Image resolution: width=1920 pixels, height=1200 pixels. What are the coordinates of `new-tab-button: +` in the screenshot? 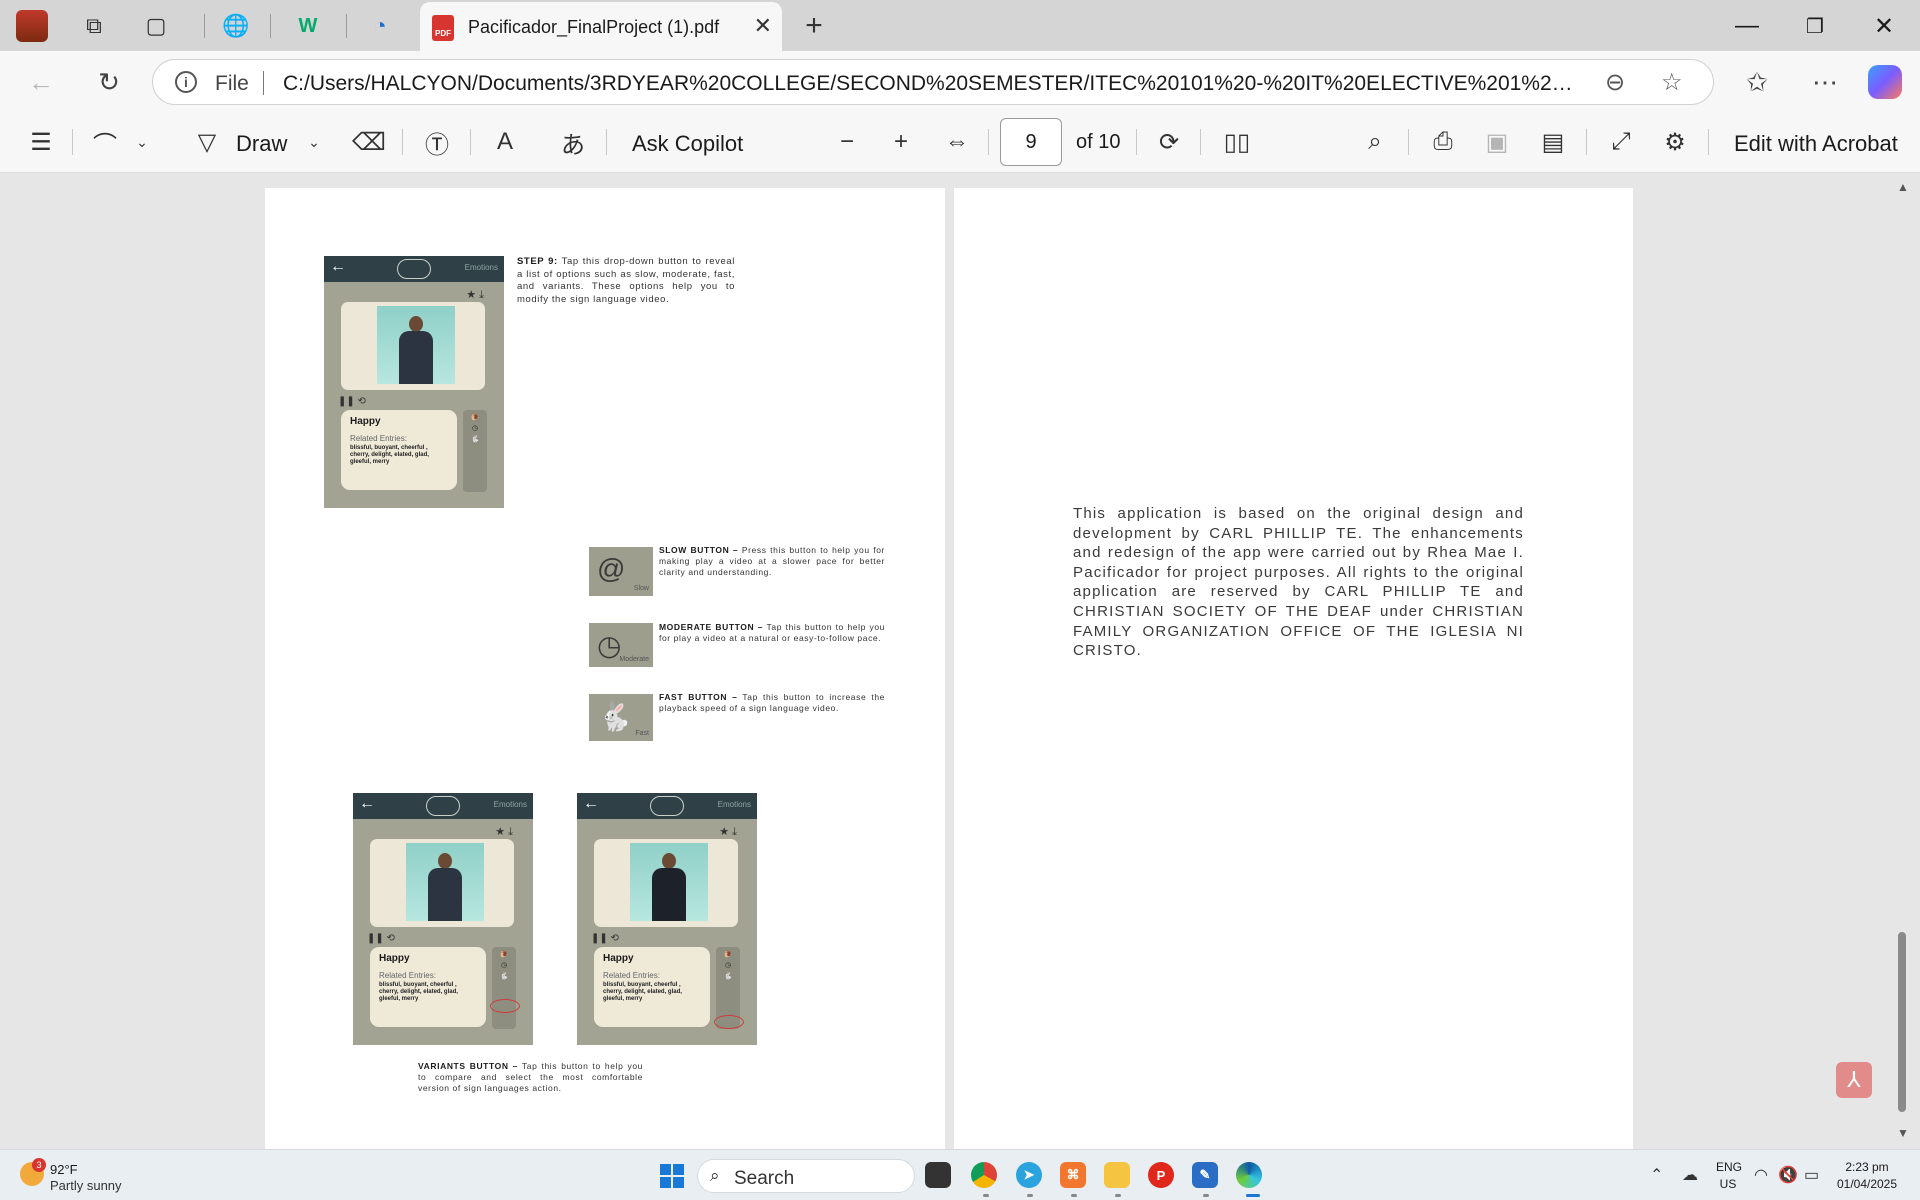 It's located at (814, 26).